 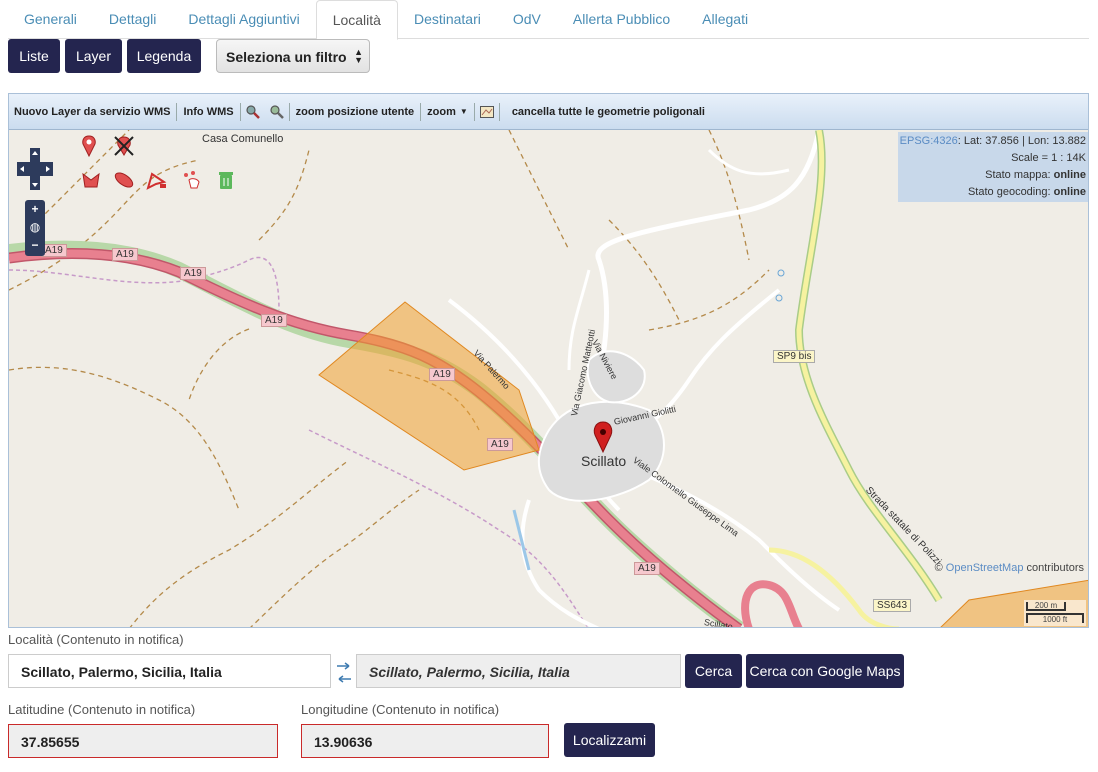 What do you see at coordinates (243, 139) in the screenshot?
I see `map-label-casa: Casa Comunello` at bounding box center [243, 139].